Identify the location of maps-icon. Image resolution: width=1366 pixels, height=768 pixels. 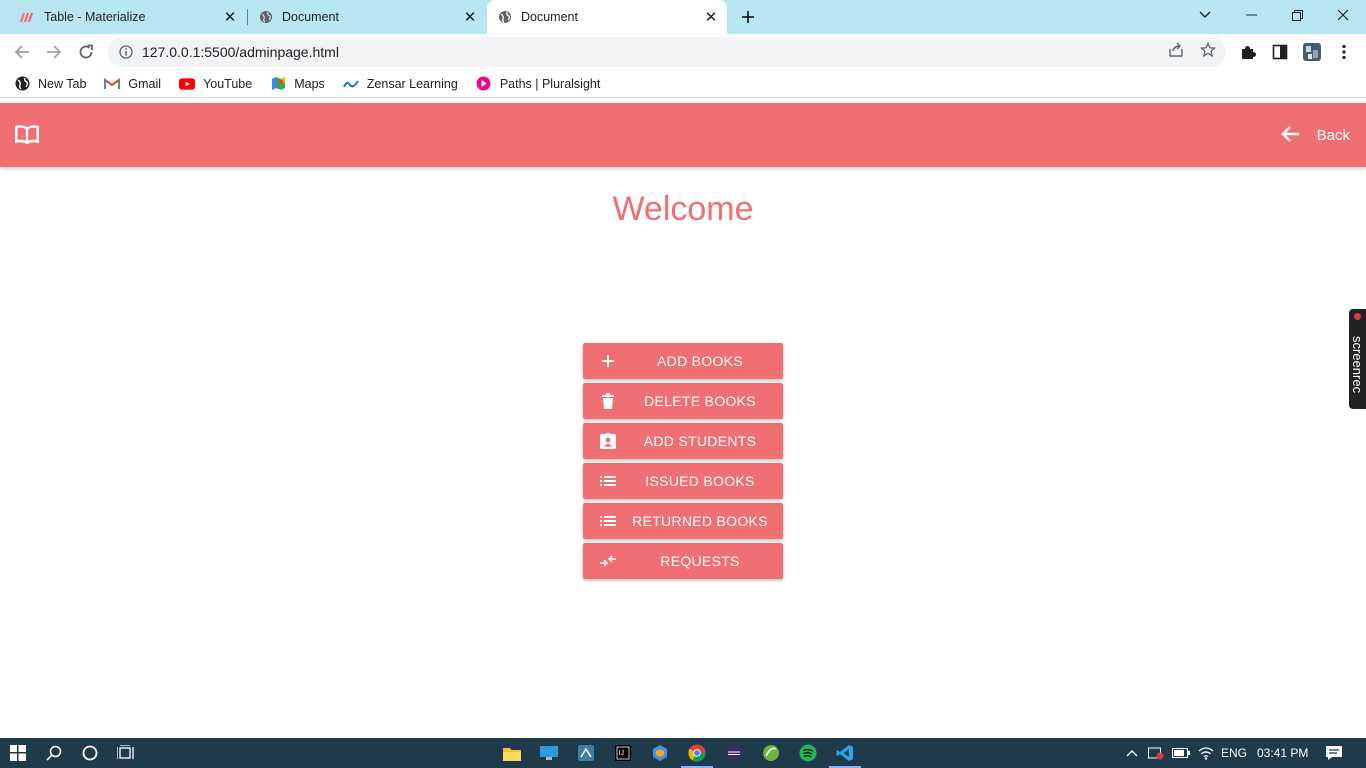
(278, 84).